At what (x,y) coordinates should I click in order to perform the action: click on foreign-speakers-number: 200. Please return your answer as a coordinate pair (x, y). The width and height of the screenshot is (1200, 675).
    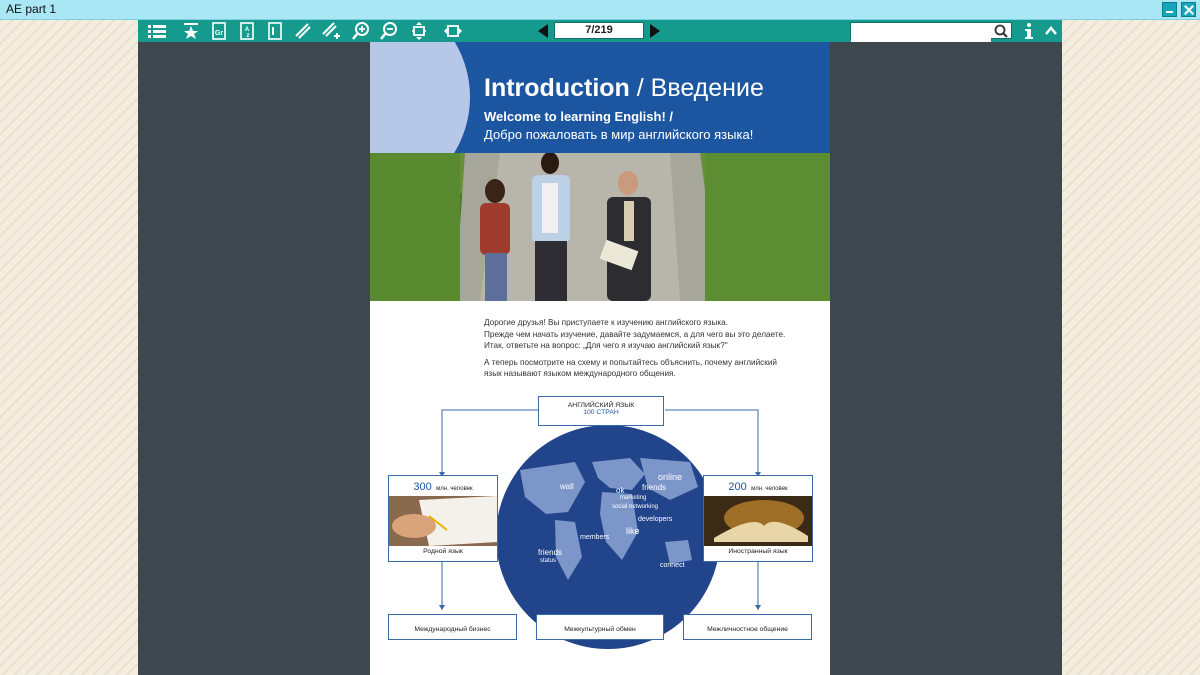
    Looking at the image, I should click on (737, 487).